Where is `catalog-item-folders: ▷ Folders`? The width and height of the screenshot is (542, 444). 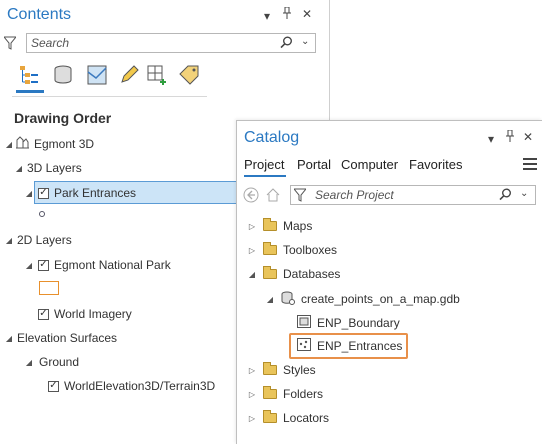 catalog-item-folders: ▷ Folders is located at coordinates (285, 394).